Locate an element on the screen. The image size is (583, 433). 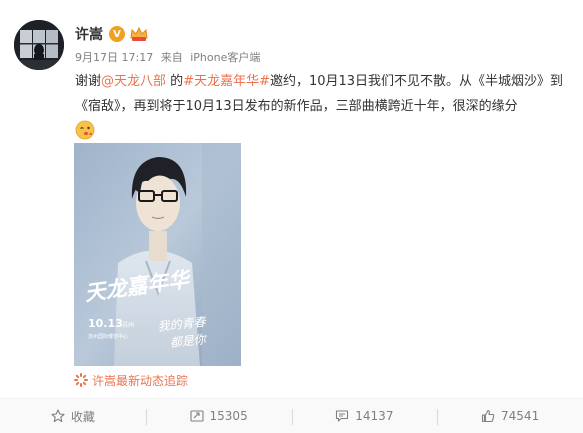
name-row: 许嵩 V is located at coordinates (167, 34).